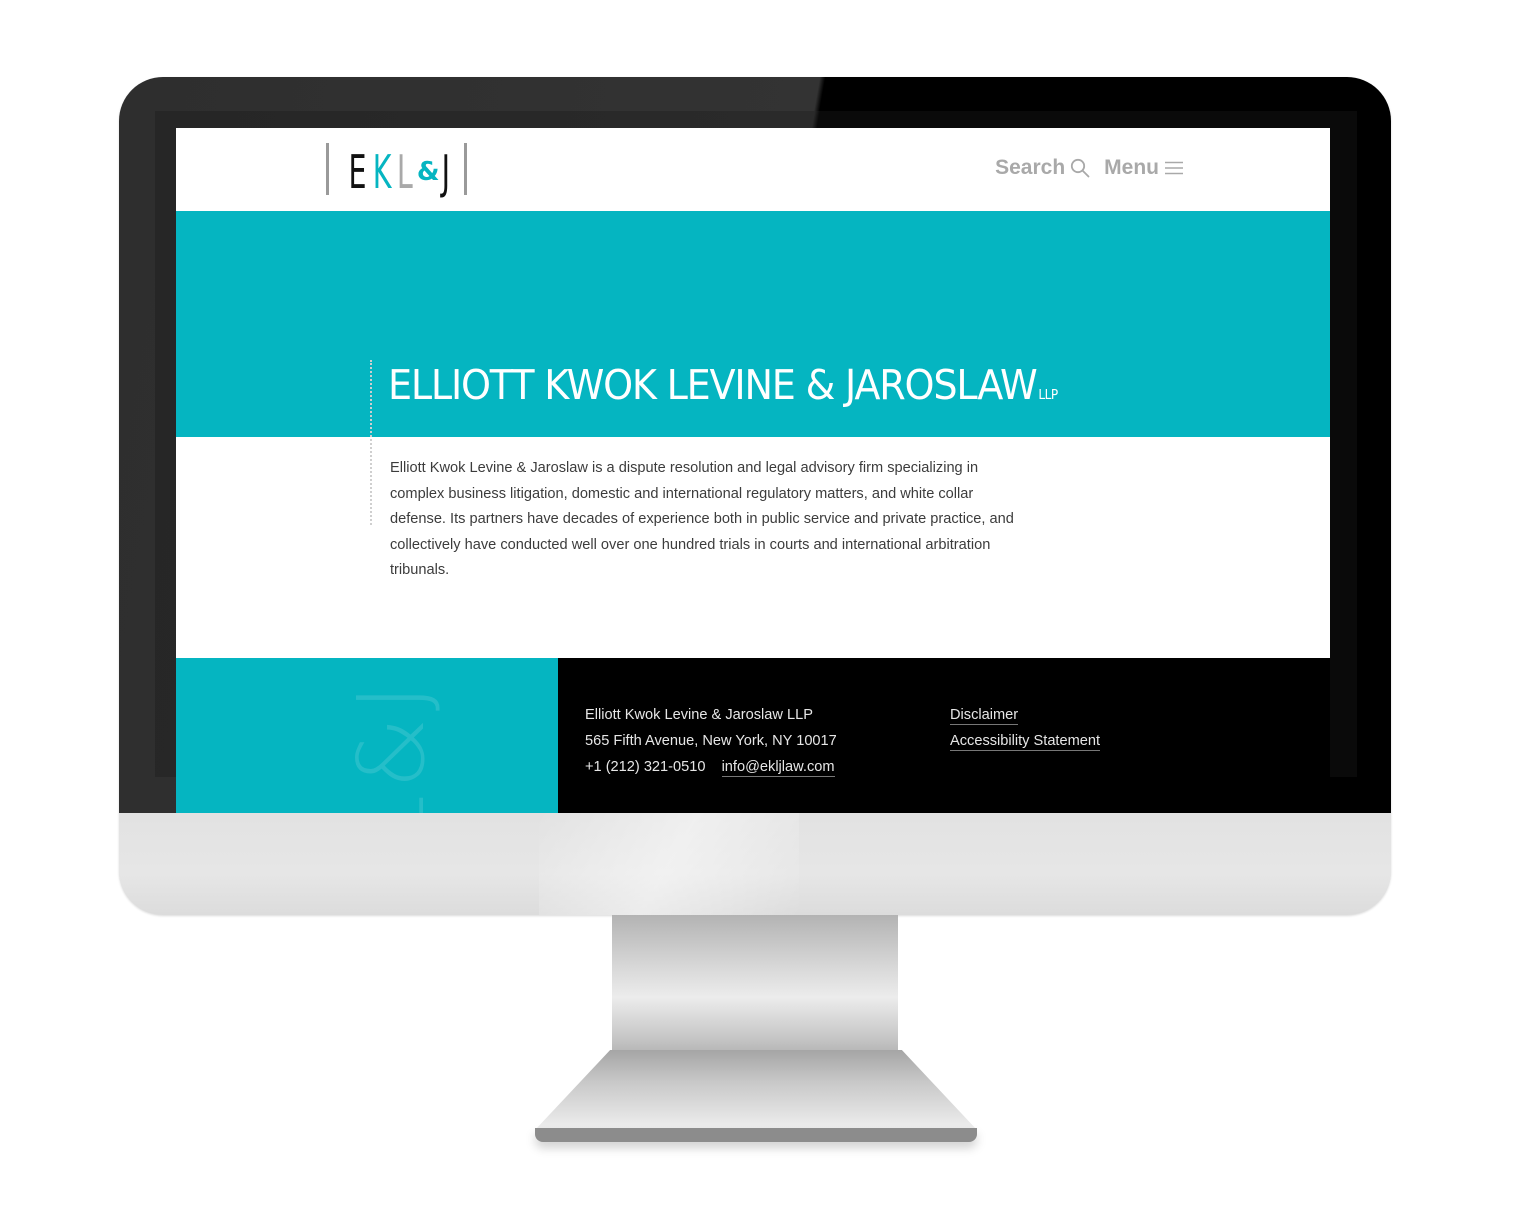 The height and width of the screenshot is (1207, 1536). What do you see at coordinates (1048, 395) in the screenshot?
I see `firm-title-suffix: LLP` at bounding box center [1048, 395].